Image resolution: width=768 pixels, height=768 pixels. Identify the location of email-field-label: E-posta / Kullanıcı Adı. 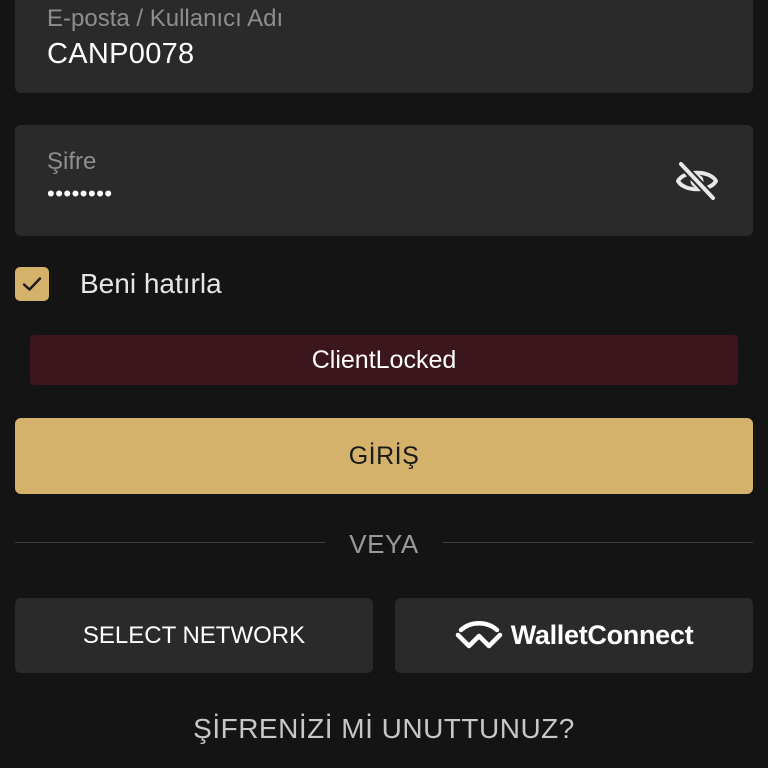
(165, 18).